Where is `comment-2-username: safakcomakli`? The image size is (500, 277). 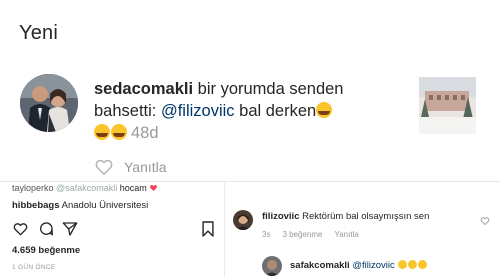
comment-2-username: safakcomakli is located at coordinates (320, 265).